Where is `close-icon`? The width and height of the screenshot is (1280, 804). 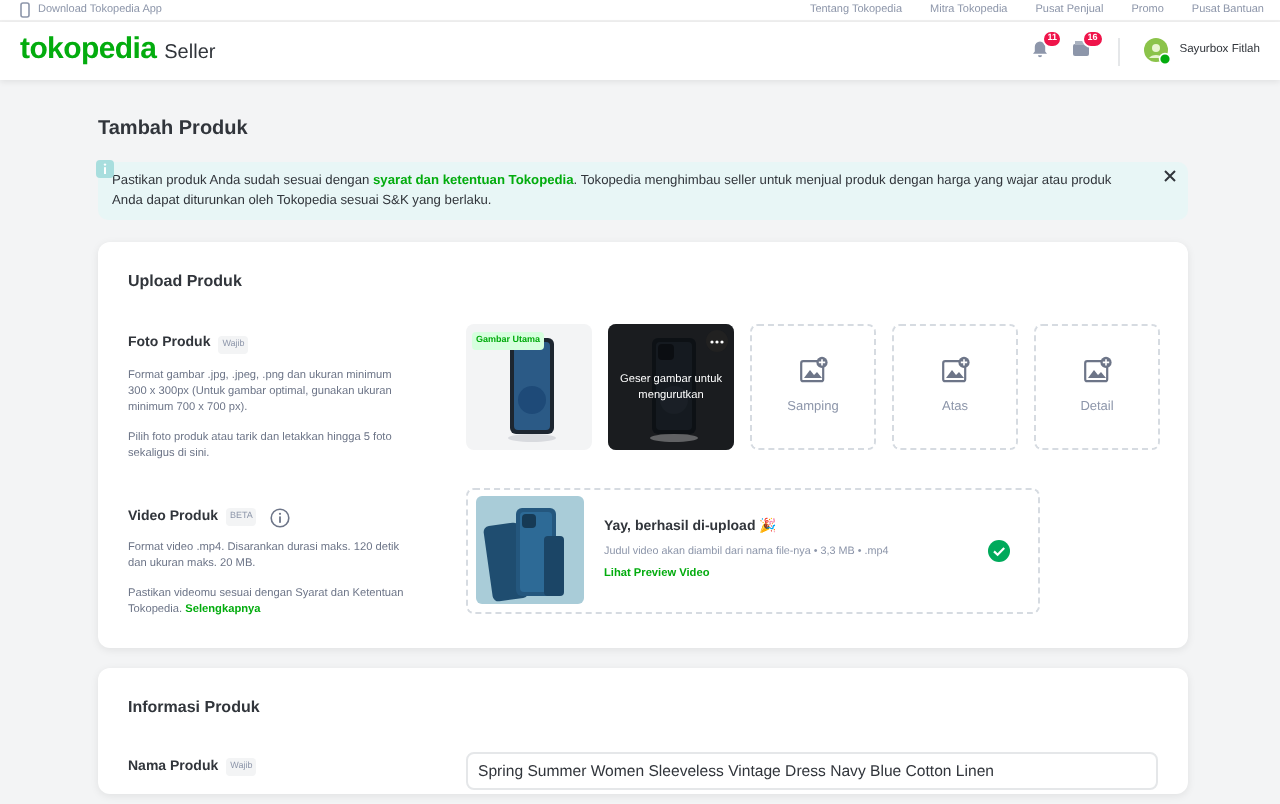 close-icon is located at coordinates (1170, 176).